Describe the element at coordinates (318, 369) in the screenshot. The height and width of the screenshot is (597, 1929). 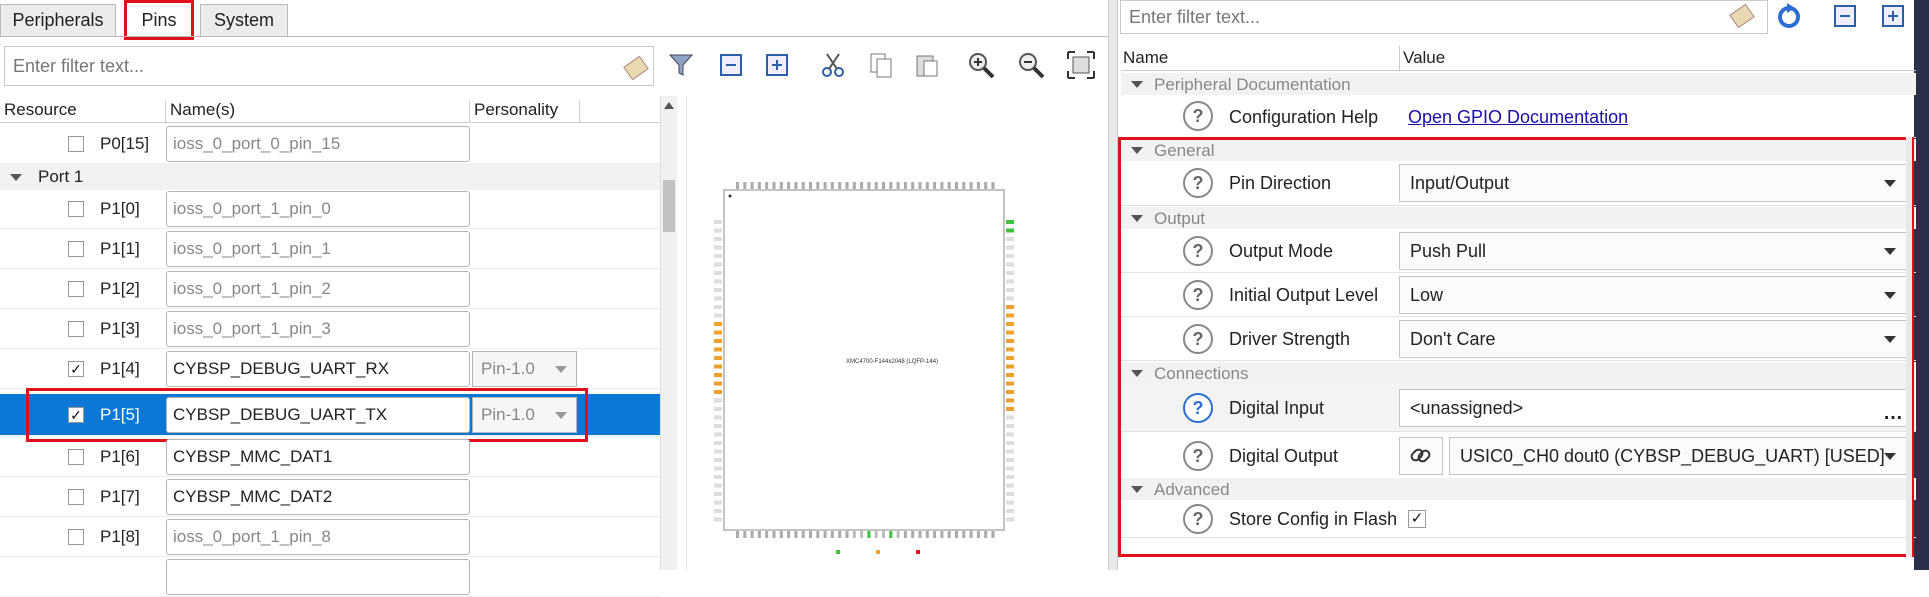
I see `name-field: CYBSP_DEBUG_UART_RX` at that location.